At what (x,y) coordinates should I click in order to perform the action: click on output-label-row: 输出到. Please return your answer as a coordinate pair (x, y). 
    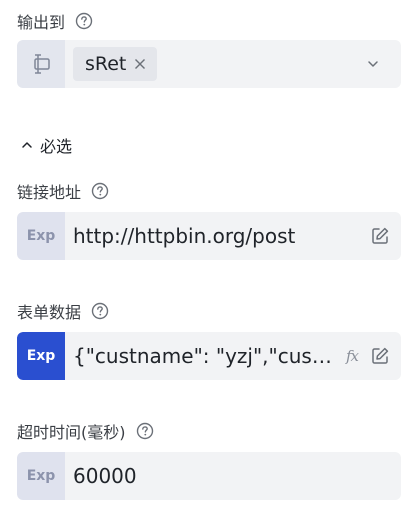
    Looking at the image, I should click on (55, 21).